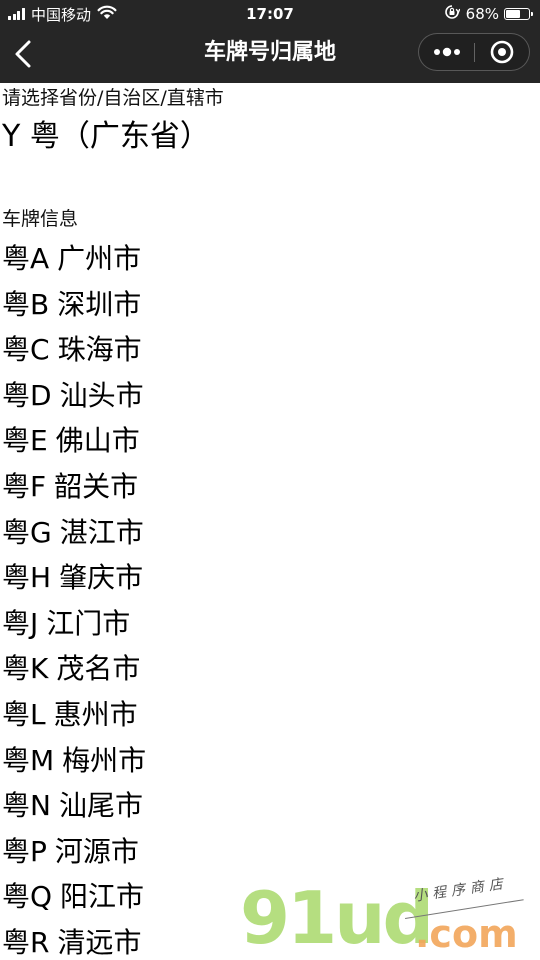 Image resolution: width=540 pixels, height=960 pixels. Describe the element at coordinates (482, 14) in the screenshot. I see `battery-percent: 68%` at that location.